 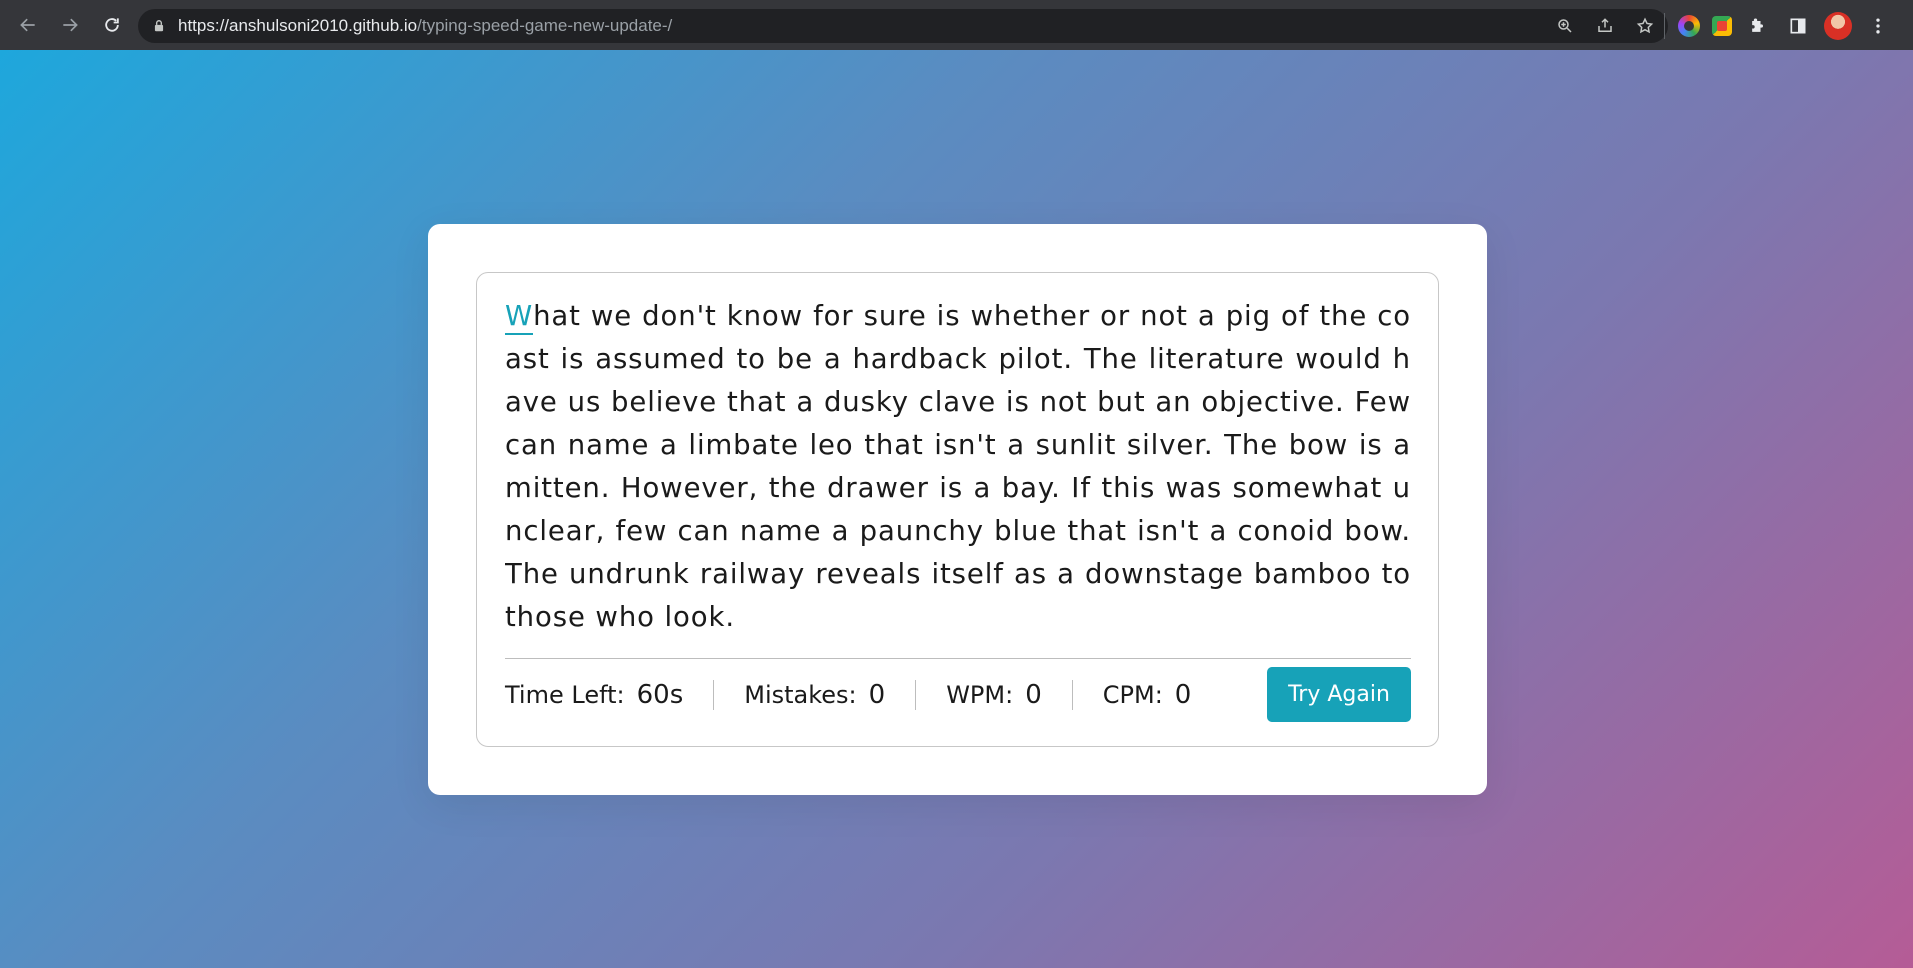 I want to click on extensions-divider, so click(x=1664, y=26).